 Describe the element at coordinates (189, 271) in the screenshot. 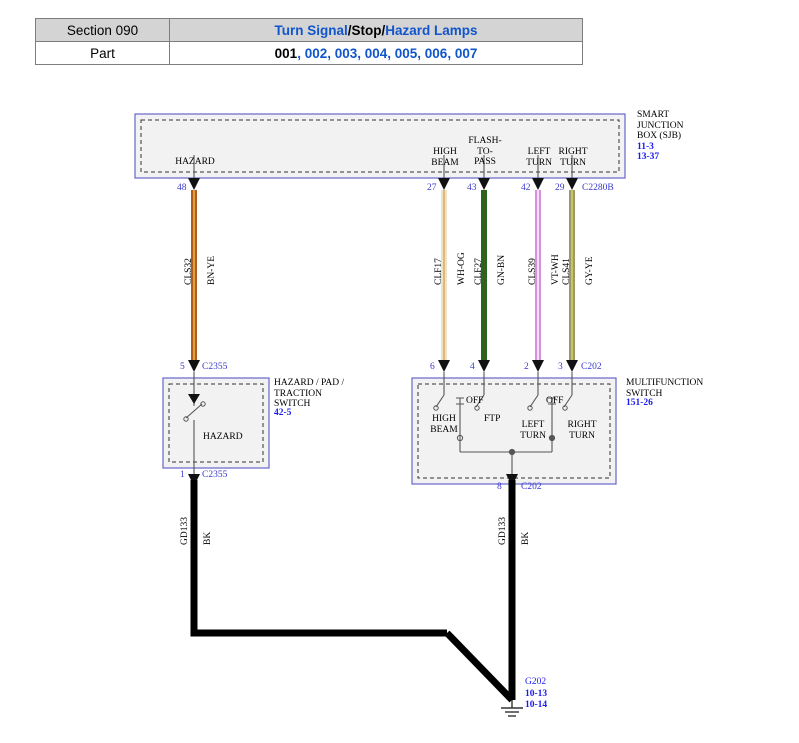

I see `wire-label-circuit-cls32: CLS32` at that location.